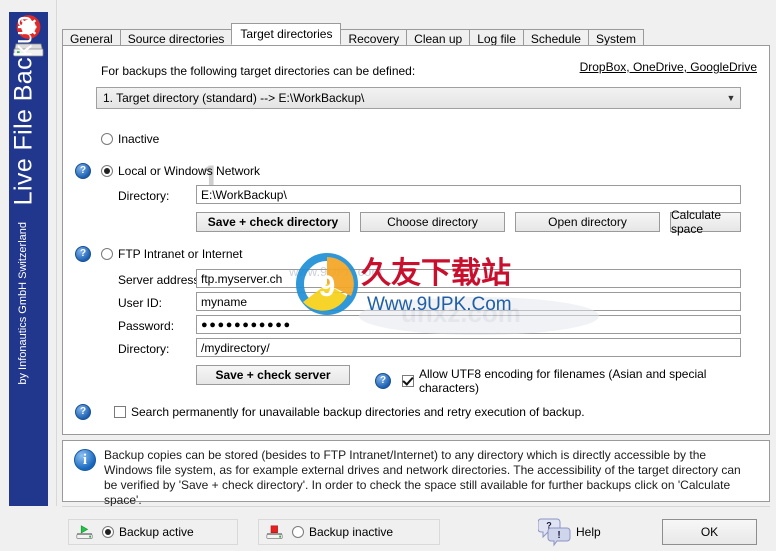  I want to click on help-button: ? ! Help, so click(569, 532).